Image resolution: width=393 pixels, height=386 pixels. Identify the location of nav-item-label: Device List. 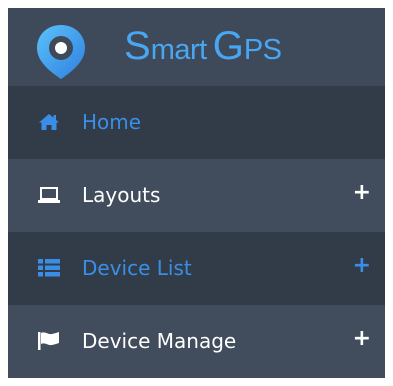
(137, 268).